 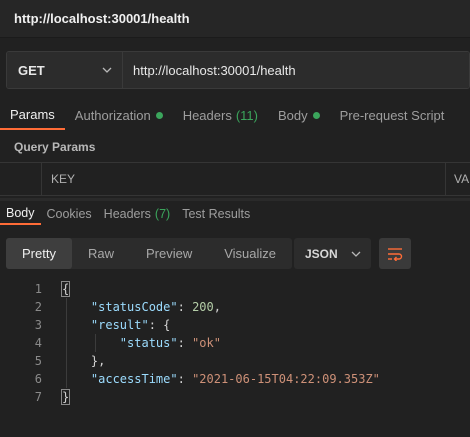 What do you see at coordinates (235, 307) in the screenshot?
I see `code-line: 2 "statusCode": 200,` at bounding box center [235, 307].